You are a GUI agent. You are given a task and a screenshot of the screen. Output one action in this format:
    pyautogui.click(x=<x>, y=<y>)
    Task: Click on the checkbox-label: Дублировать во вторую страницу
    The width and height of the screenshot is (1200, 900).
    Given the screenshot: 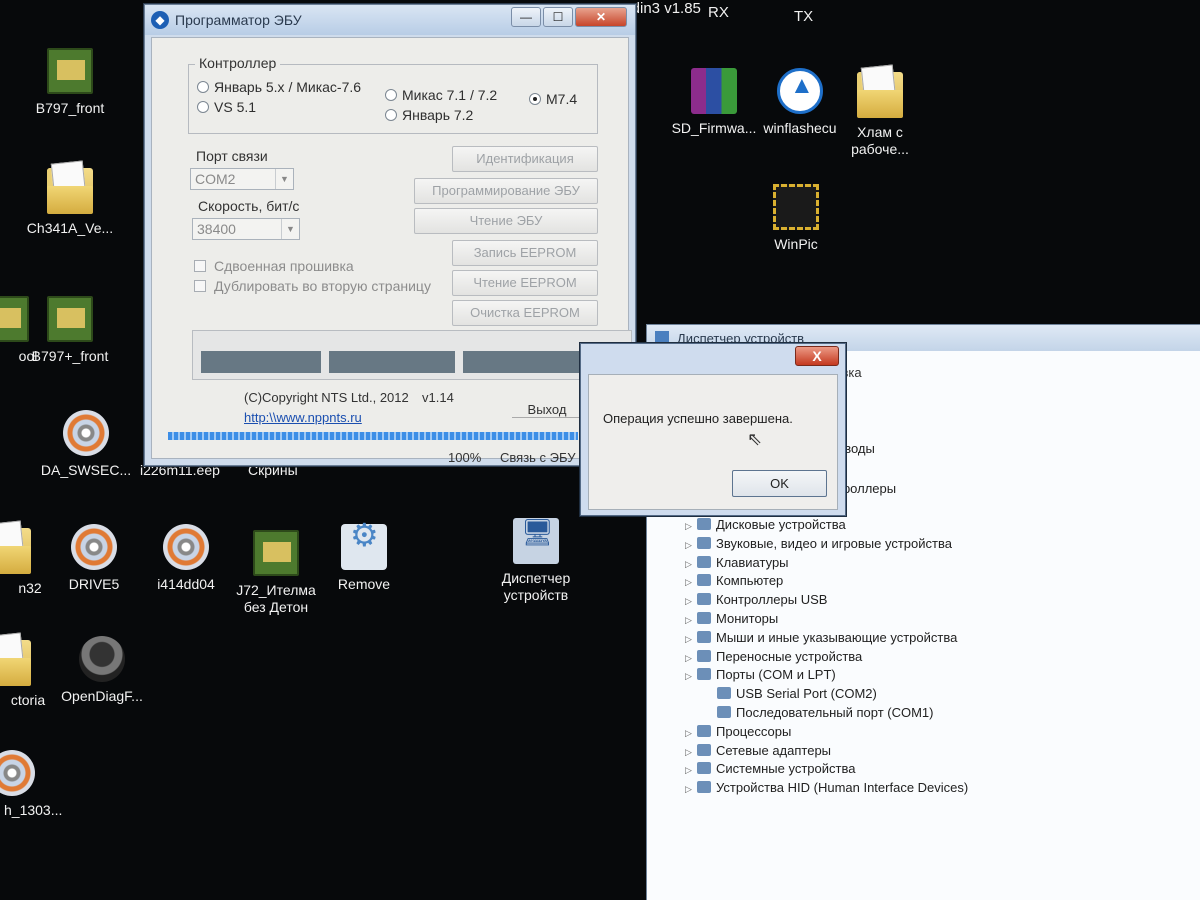 What is the action you would take?
    pyautogui.click(x=322, y=286)
    